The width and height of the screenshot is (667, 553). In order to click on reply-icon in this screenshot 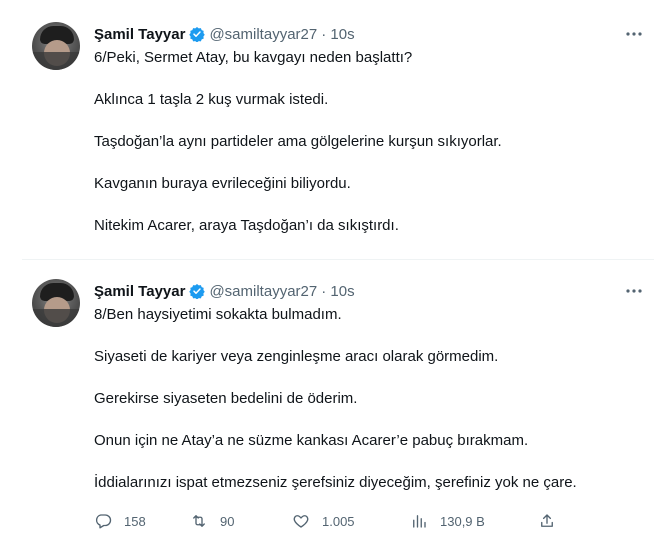, I will do `click(103, 521)`.